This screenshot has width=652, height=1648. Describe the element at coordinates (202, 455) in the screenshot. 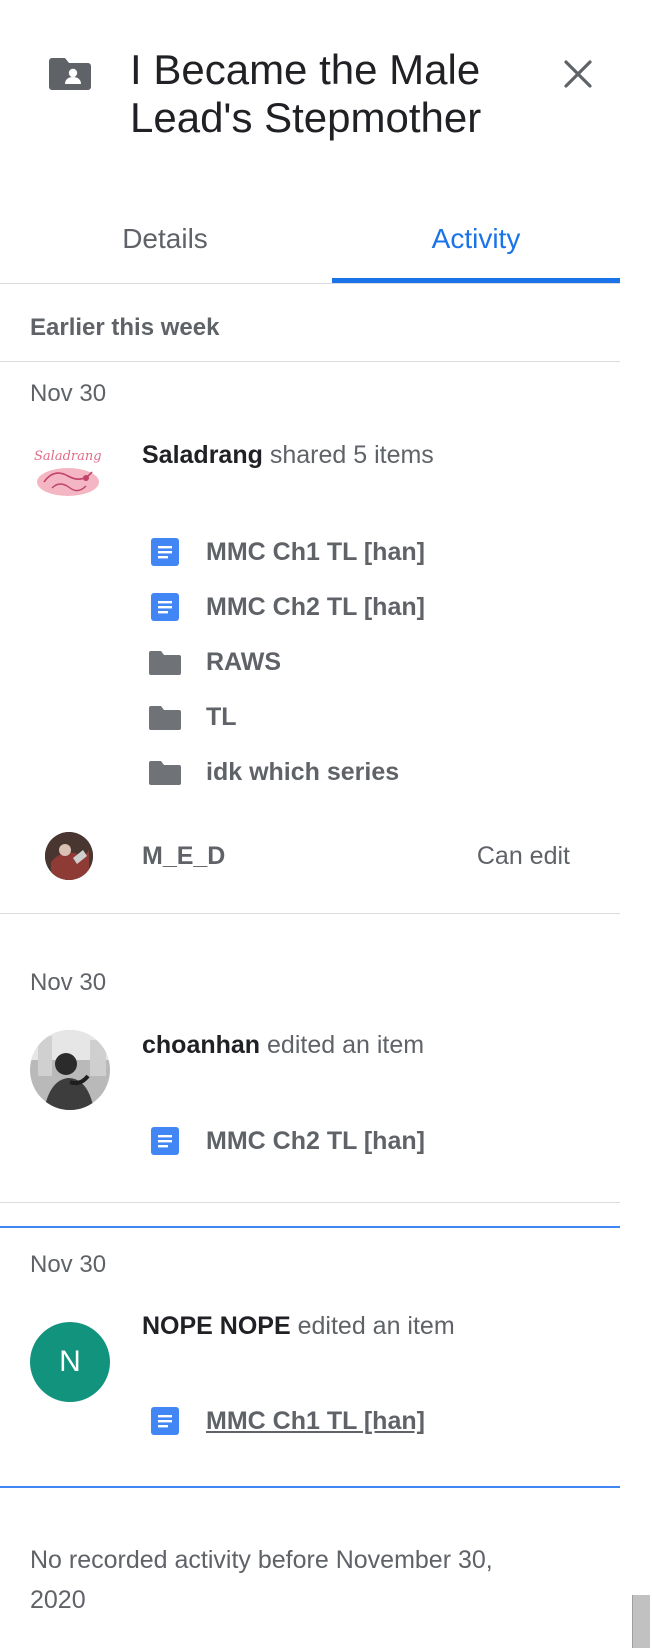

I see `actor-name: Saladrang` at that location.